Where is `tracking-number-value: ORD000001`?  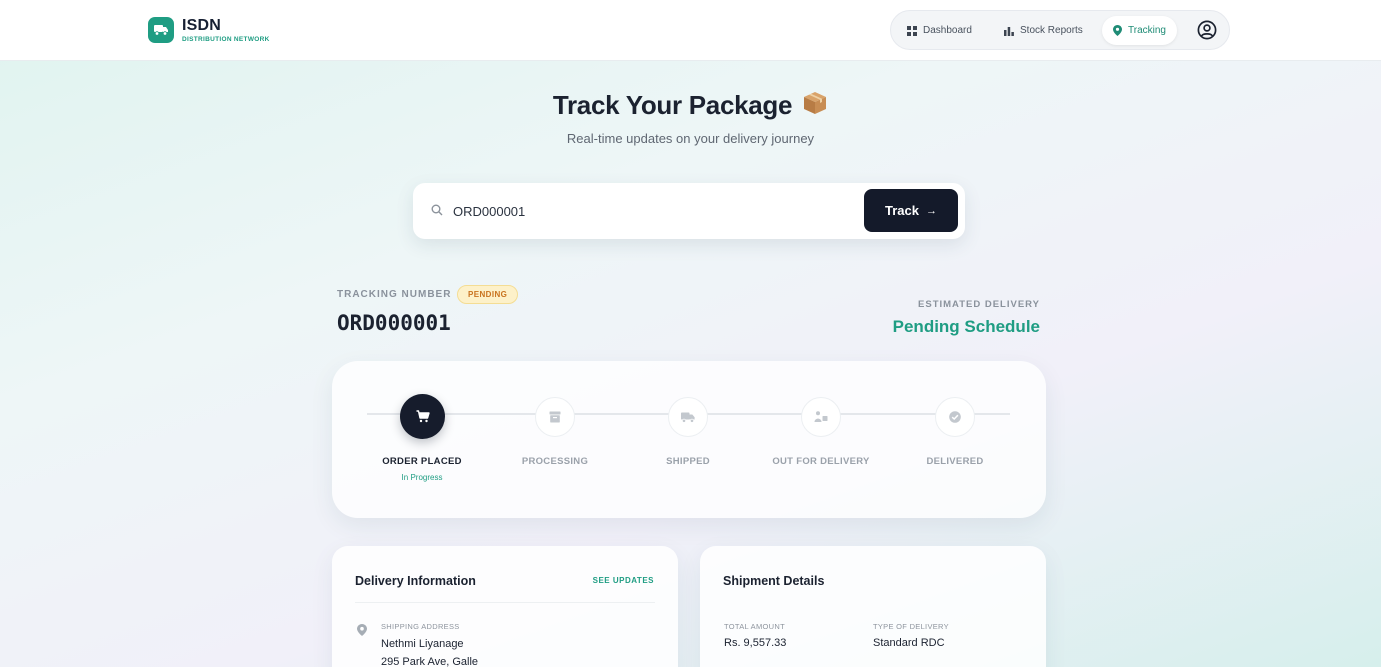
tracking-number-value: ORD000001 is located at coordinates (394, 323).